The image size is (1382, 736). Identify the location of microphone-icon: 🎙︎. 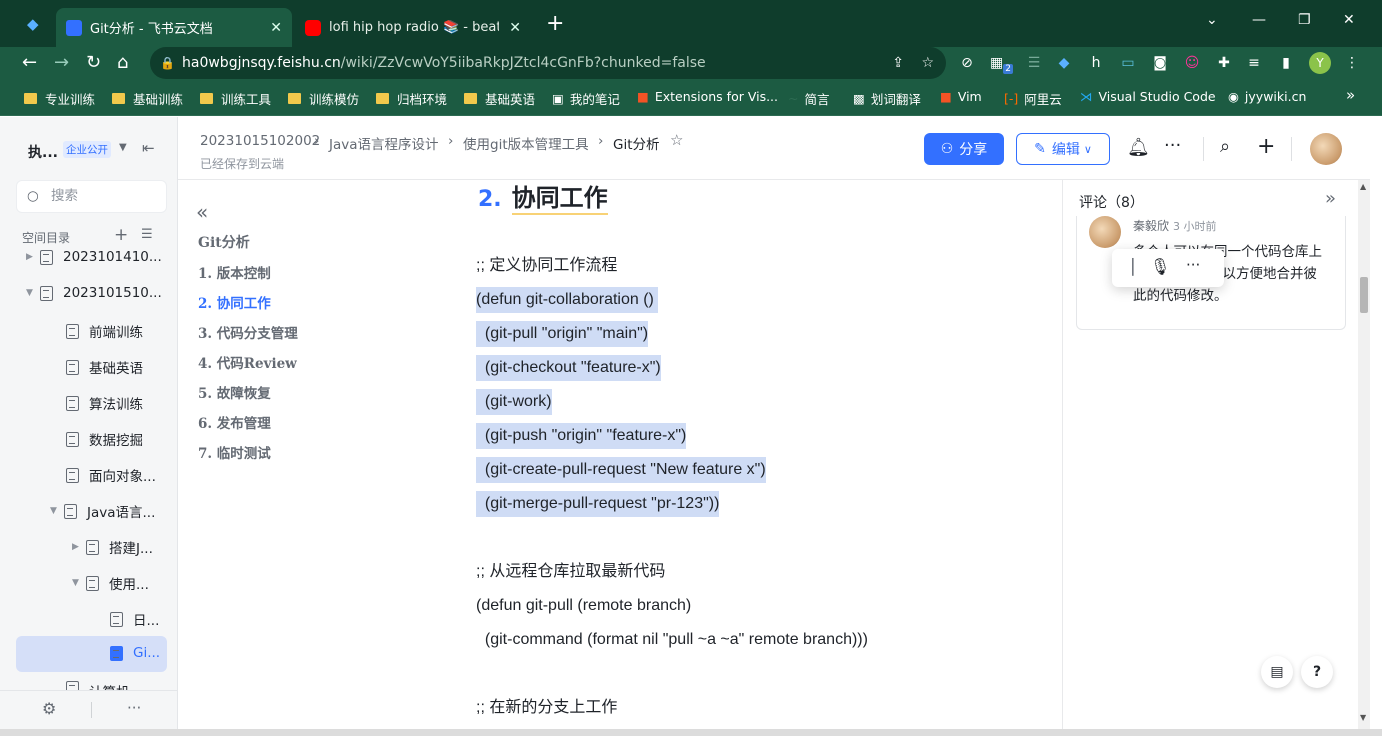
(1160, 266).